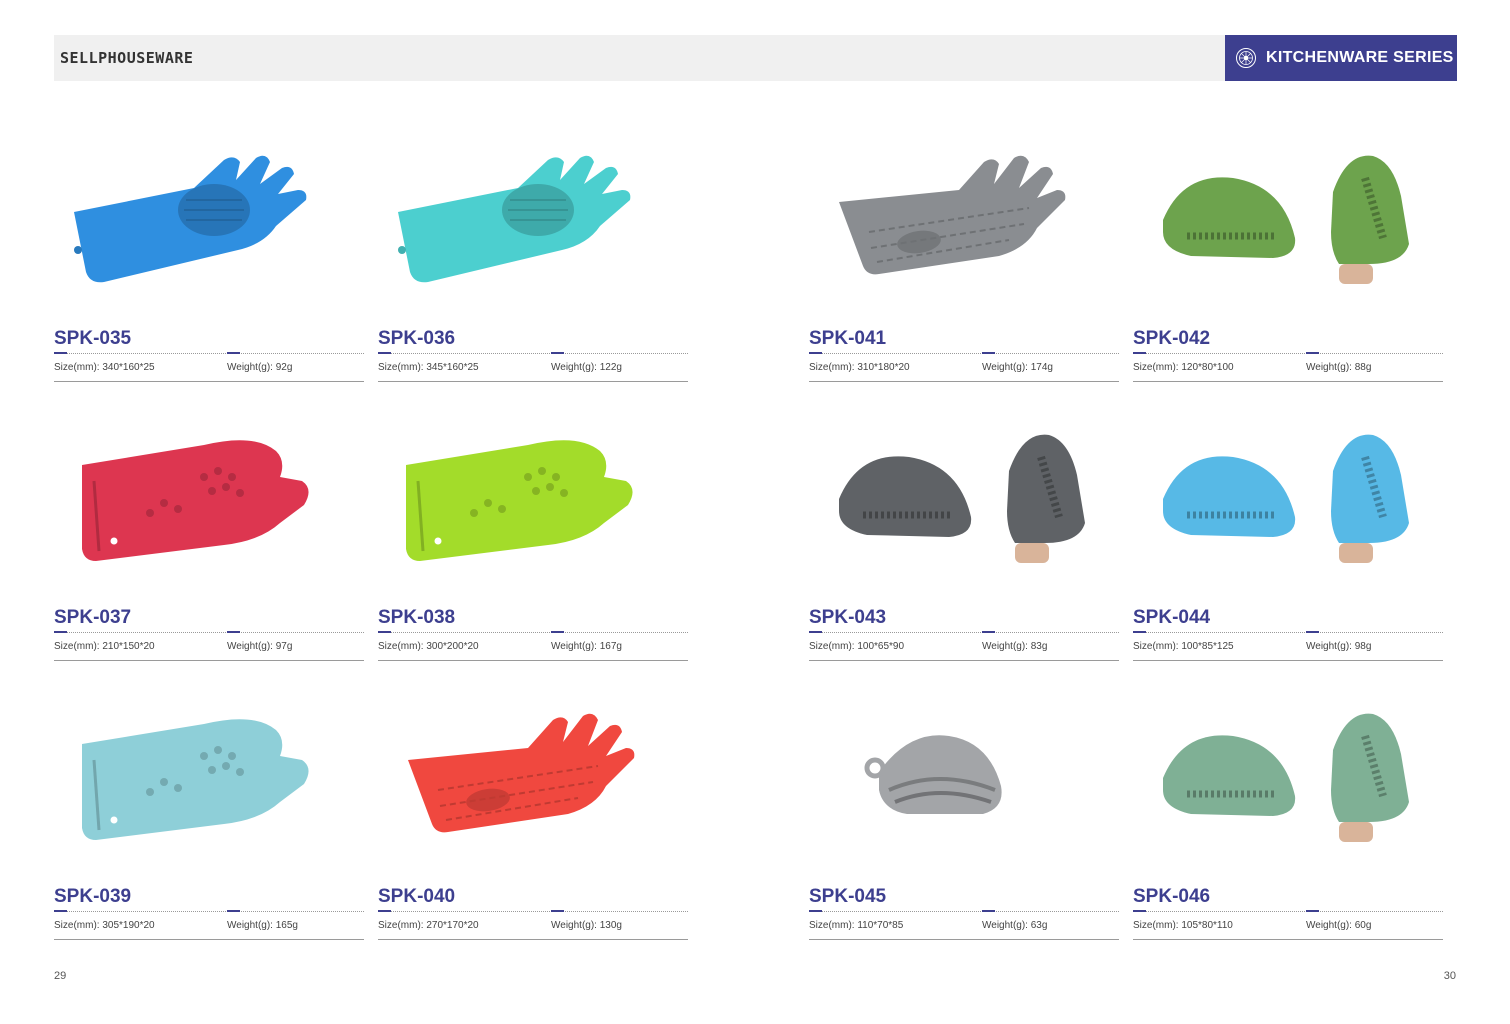 The width and height of the screenshot is (1510, 1024). I want to click on product-code: SPK-036, so click(417, 338).